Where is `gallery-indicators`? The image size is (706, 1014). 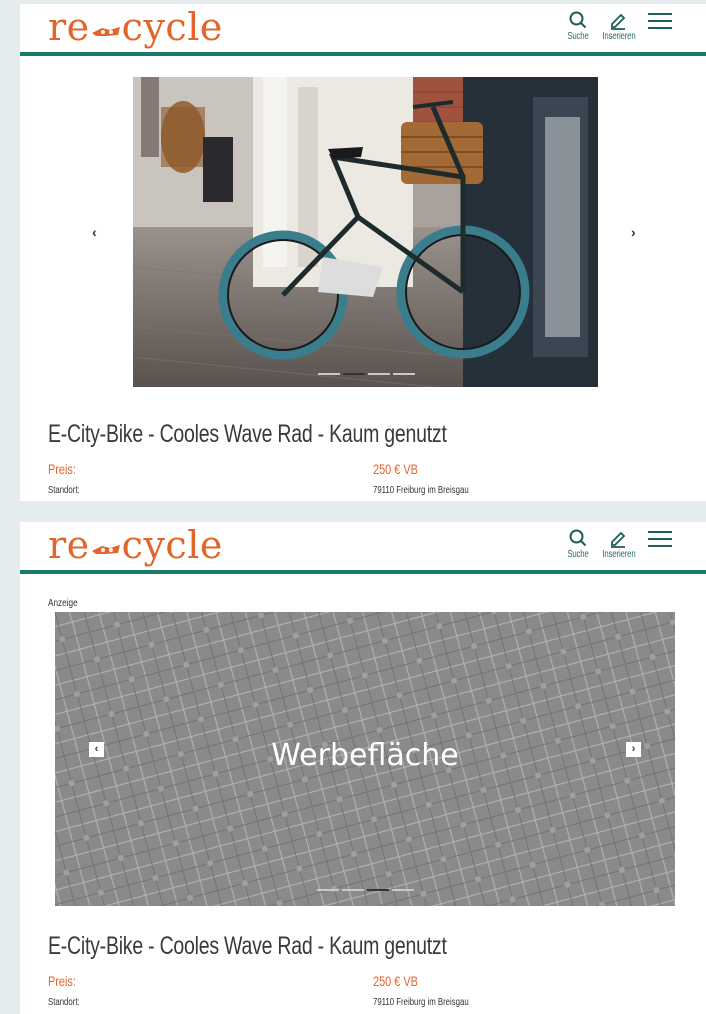
gallery-indicators is located at coordinates (366, 374).